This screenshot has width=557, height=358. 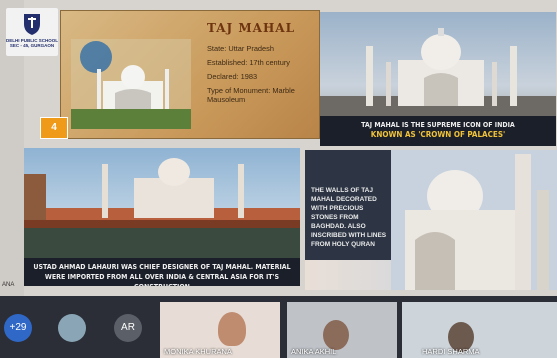 I want to click on taj-mahal-reflection-photo, so click(x=162, y=208).